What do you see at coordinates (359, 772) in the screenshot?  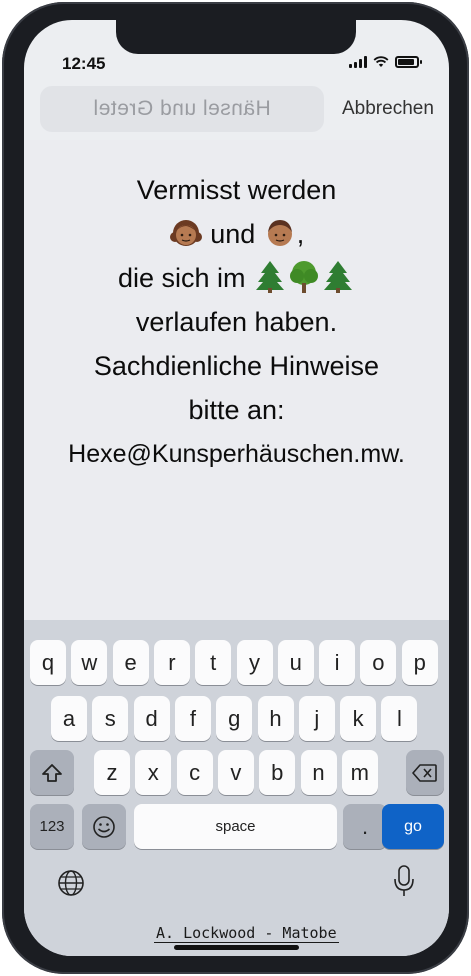 I see `key-m: m` at bounding box center [359, 772].